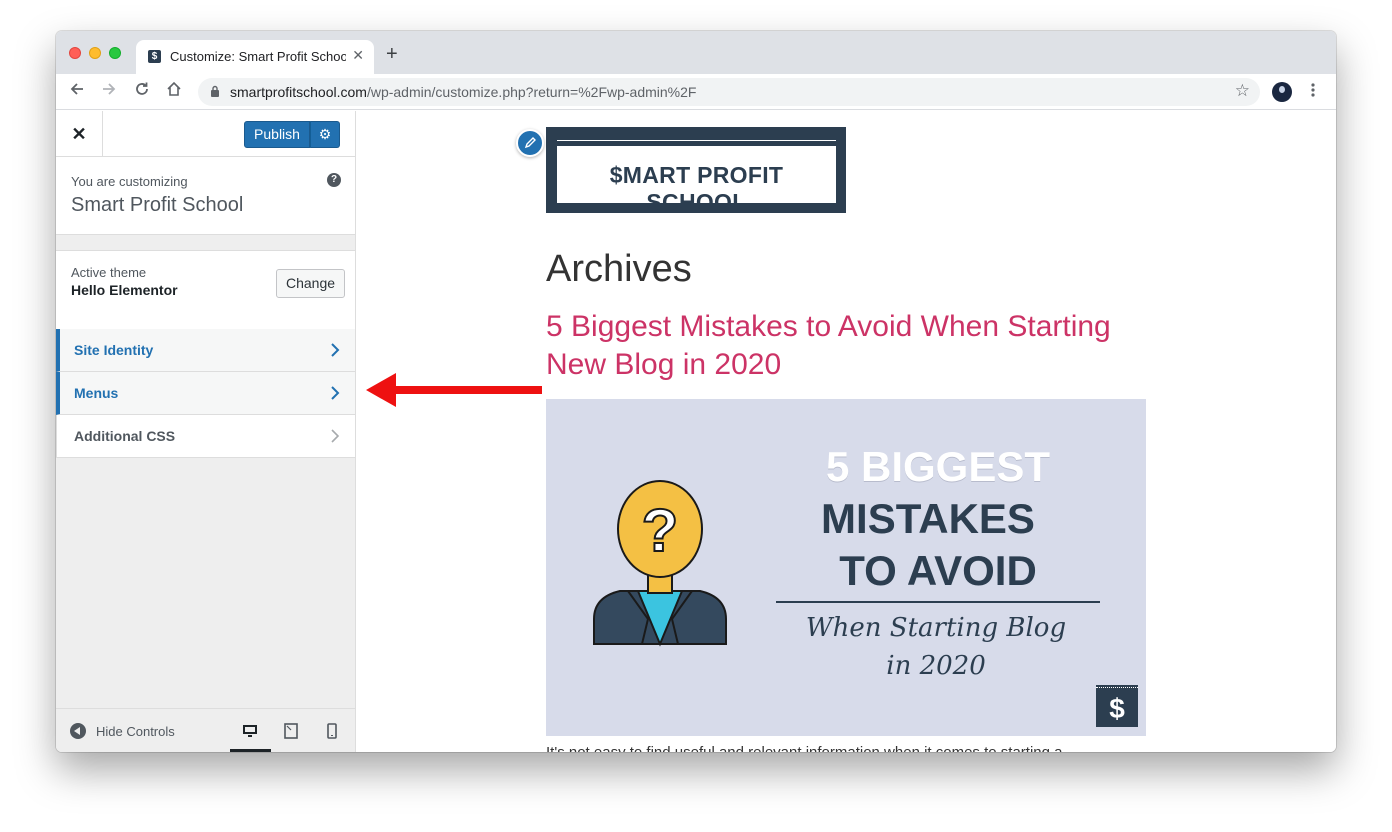  What do you see at coordinates (114, 350) in the screenshot?
I see `section-label: Site Identity` at bounding box center [114, 350].